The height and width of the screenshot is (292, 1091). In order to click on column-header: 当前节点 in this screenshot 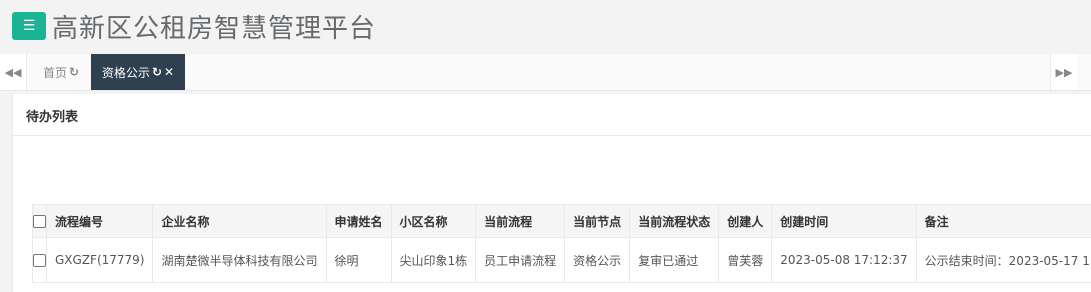, I will do `click(597, 221)`.